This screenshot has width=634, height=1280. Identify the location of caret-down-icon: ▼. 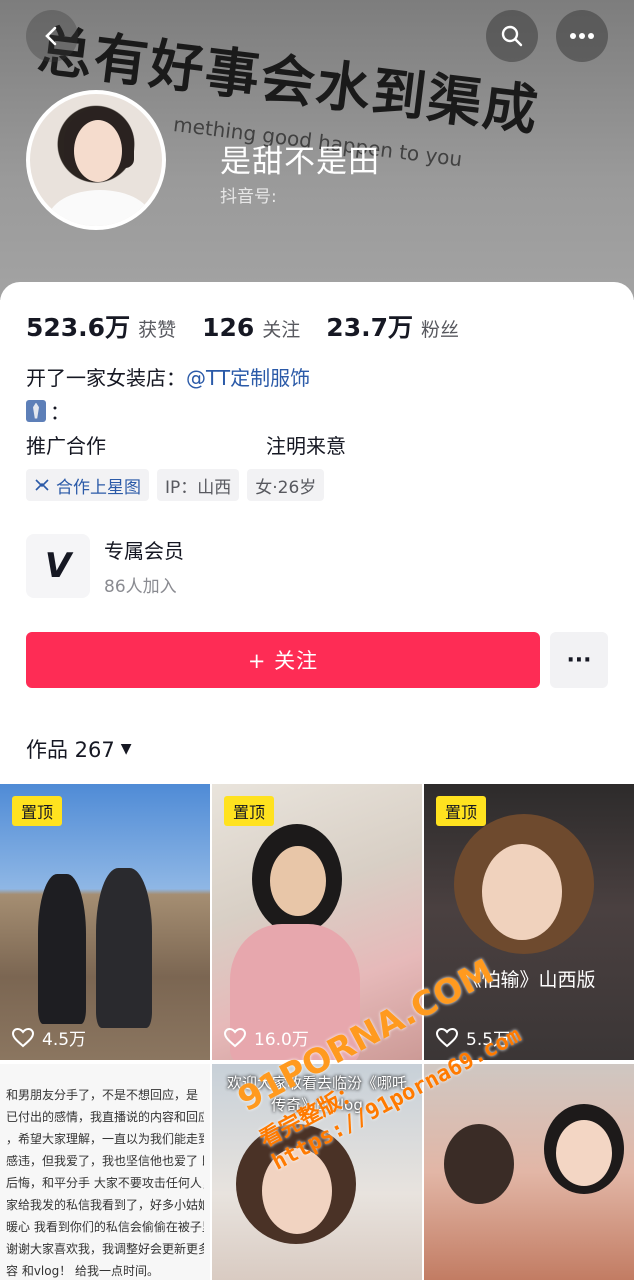
(126, 749).